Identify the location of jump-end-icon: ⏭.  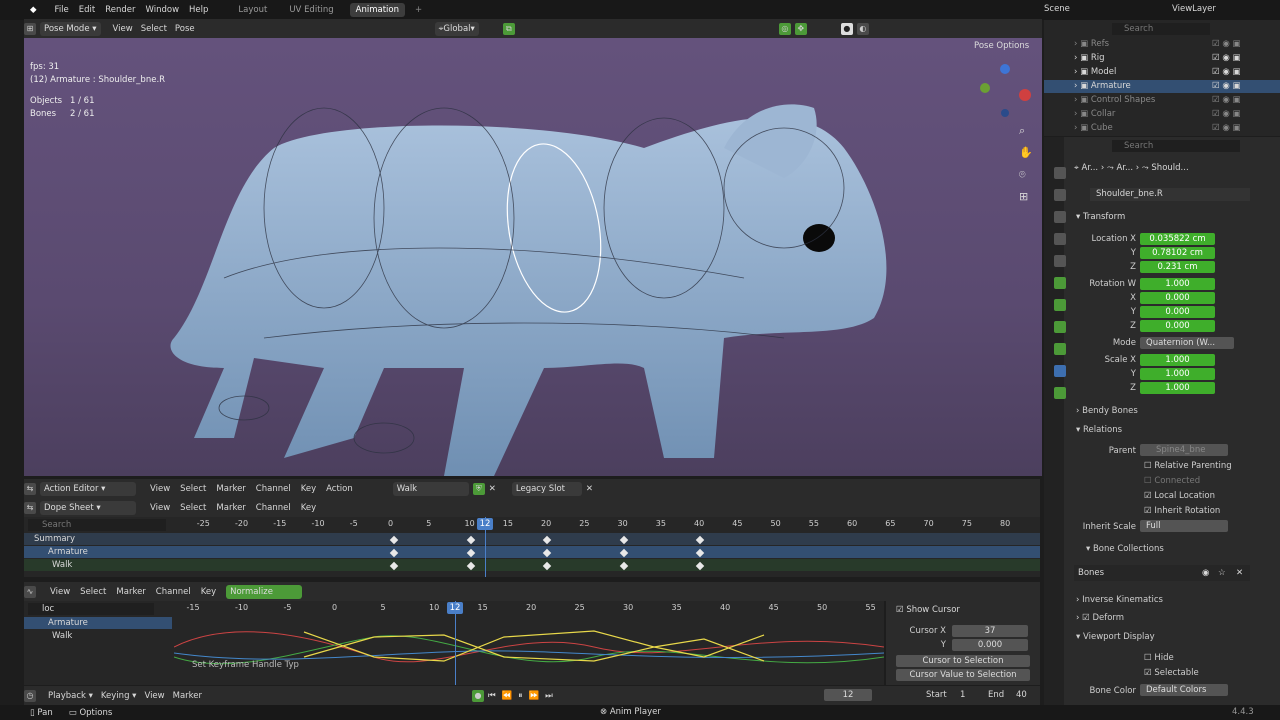
(549, 696).